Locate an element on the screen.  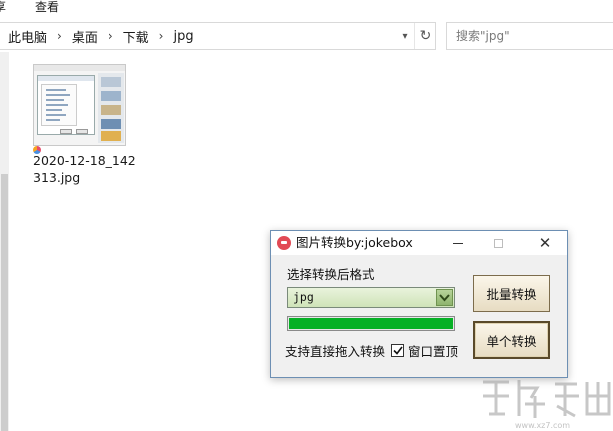
progress-fill is located at coordinates (371, 323).